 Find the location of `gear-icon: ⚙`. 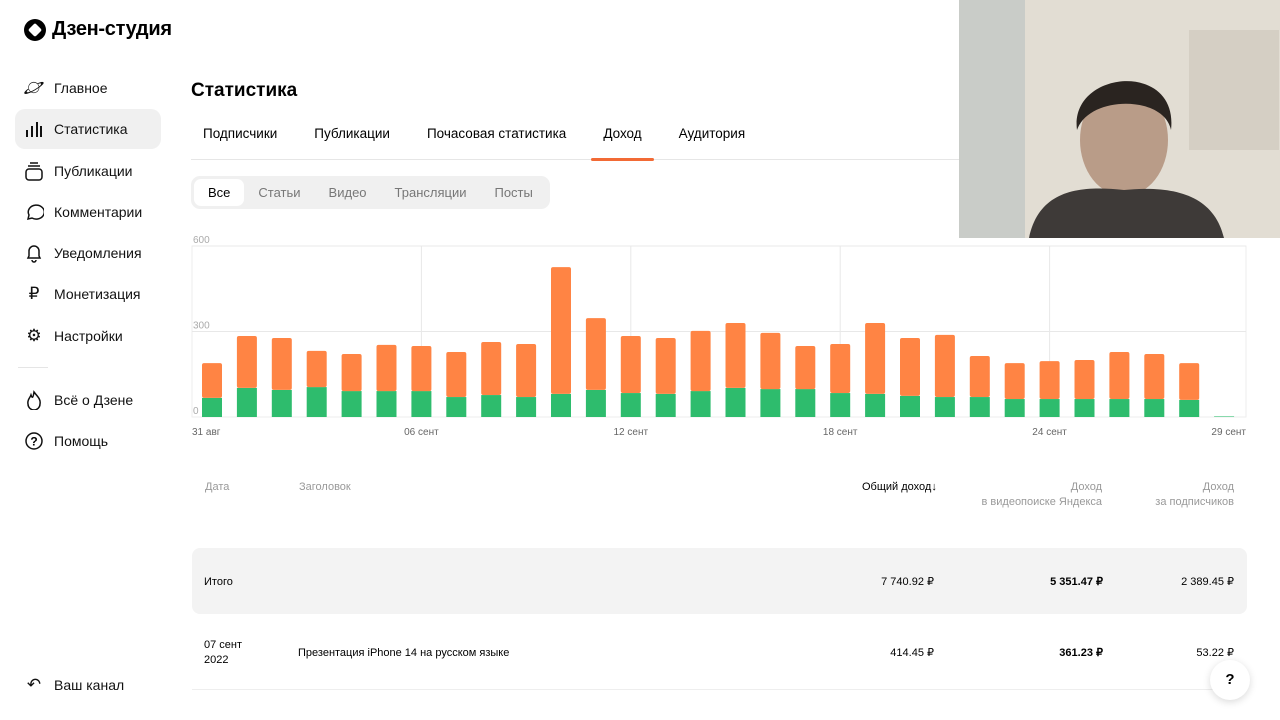

gear-icon: ⚙ is located at coordinates (34, 335).